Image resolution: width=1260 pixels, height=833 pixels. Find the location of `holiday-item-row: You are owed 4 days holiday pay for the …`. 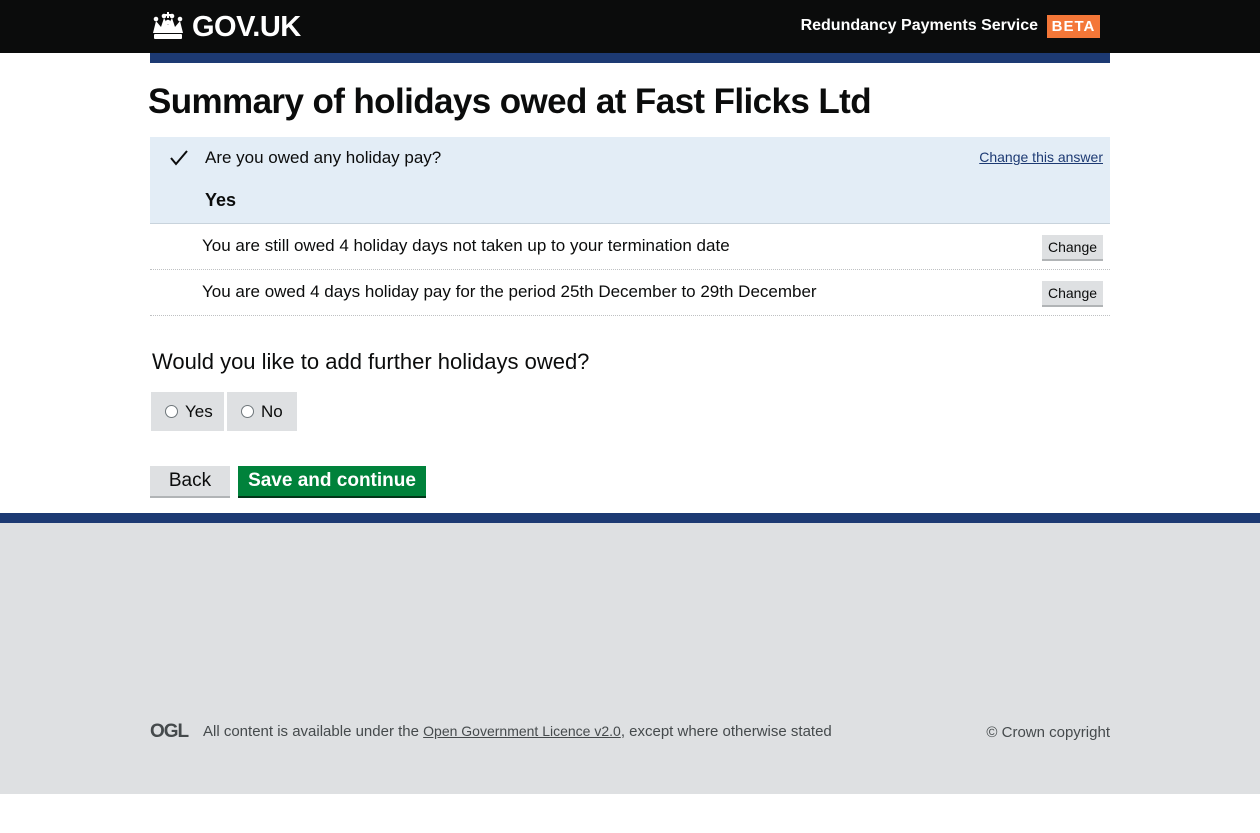

holiday-item-row: You are owed 4 days holiday pay for the … is located at coordinates (630, 293).